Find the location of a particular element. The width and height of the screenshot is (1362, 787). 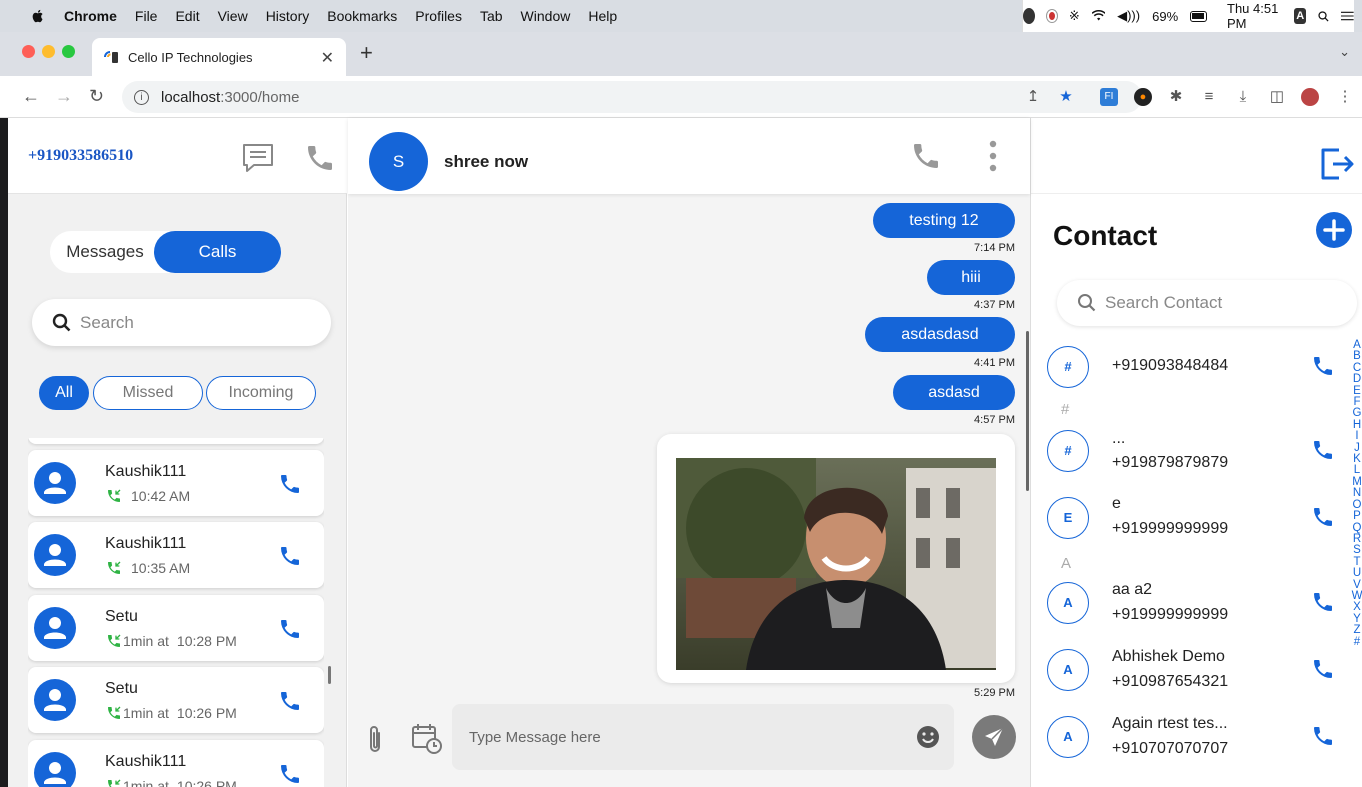

reload-icon: ↻ is located at coordinates (96, 96).